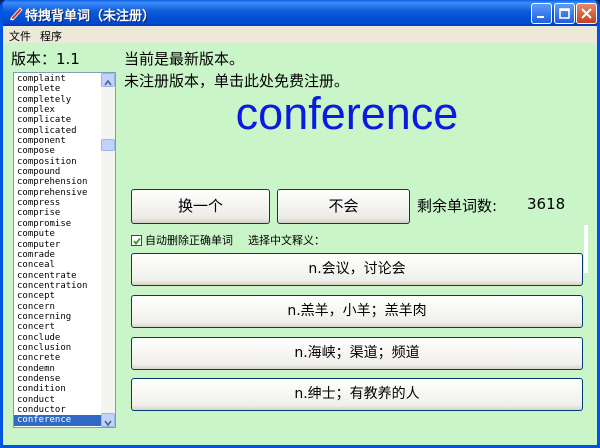 The height and width of the screenshot is (448, 600). Describe the element at coordinates (90, 16) in the screenshot. I see `window-title: 特拽背单词（未注册）` at that location.